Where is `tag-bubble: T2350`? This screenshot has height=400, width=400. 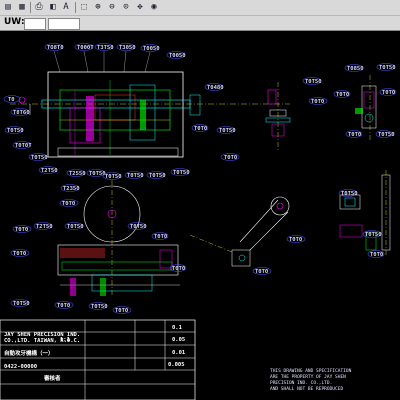
tag-bubble: T2350 is located at coordinates (70, 188).